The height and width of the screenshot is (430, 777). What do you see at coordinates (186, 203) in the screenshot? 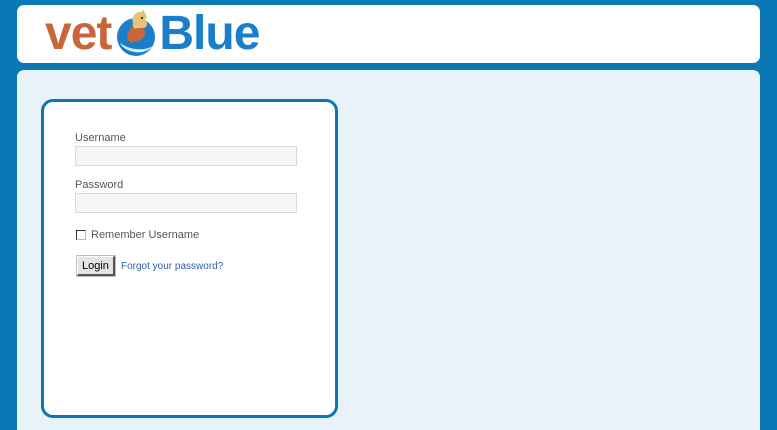
I see `password-input` at bounding box center [186, 203].